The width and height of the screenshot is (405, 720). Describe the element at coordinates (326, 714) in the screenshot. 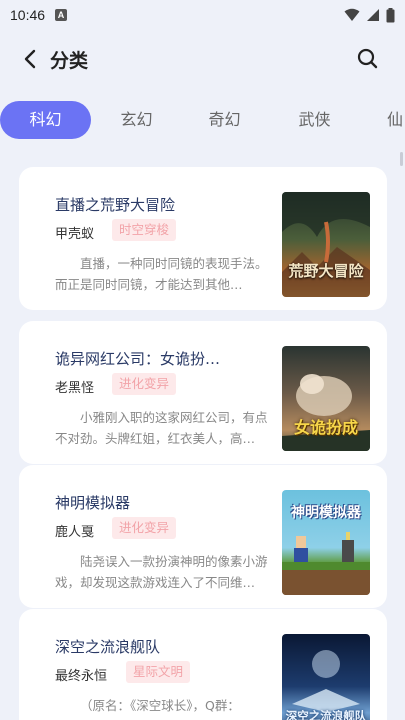

I see `cover-title: 深空之流浪舰队` at that location.